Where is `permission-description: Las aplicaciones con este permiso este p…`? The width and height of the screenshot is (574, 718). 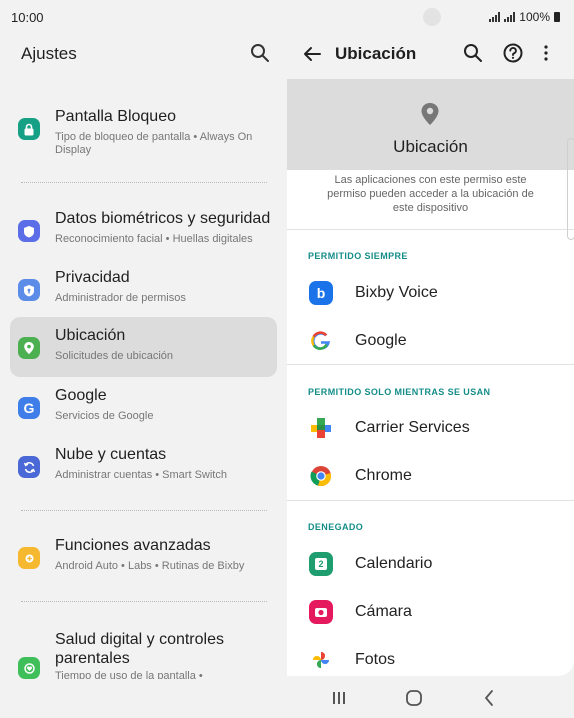 permission-description: Las aplicaciones con este permiso este p… is located at coordinates (430, 194).